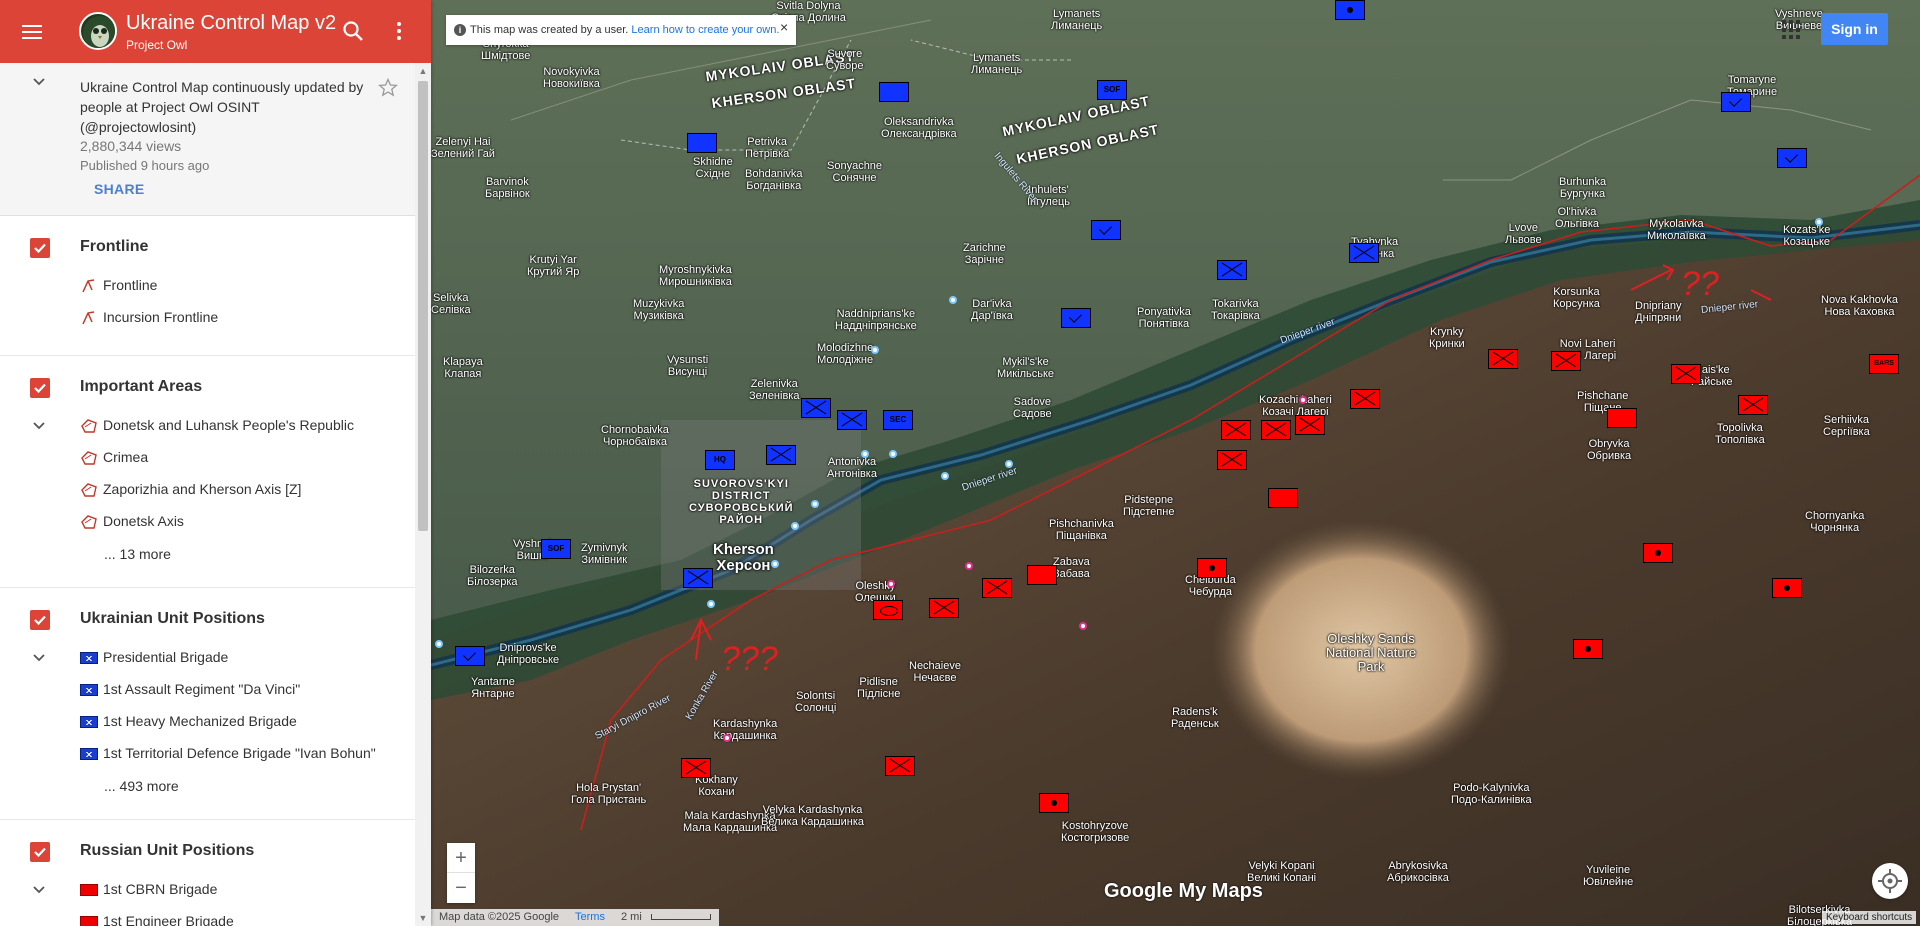 This screenshot has height=926, width=1920. Describe the element at coordinates (207, 426) in the screenshot. I see `legend-item: Donetsk and Luhansk People's Republic` at that location.